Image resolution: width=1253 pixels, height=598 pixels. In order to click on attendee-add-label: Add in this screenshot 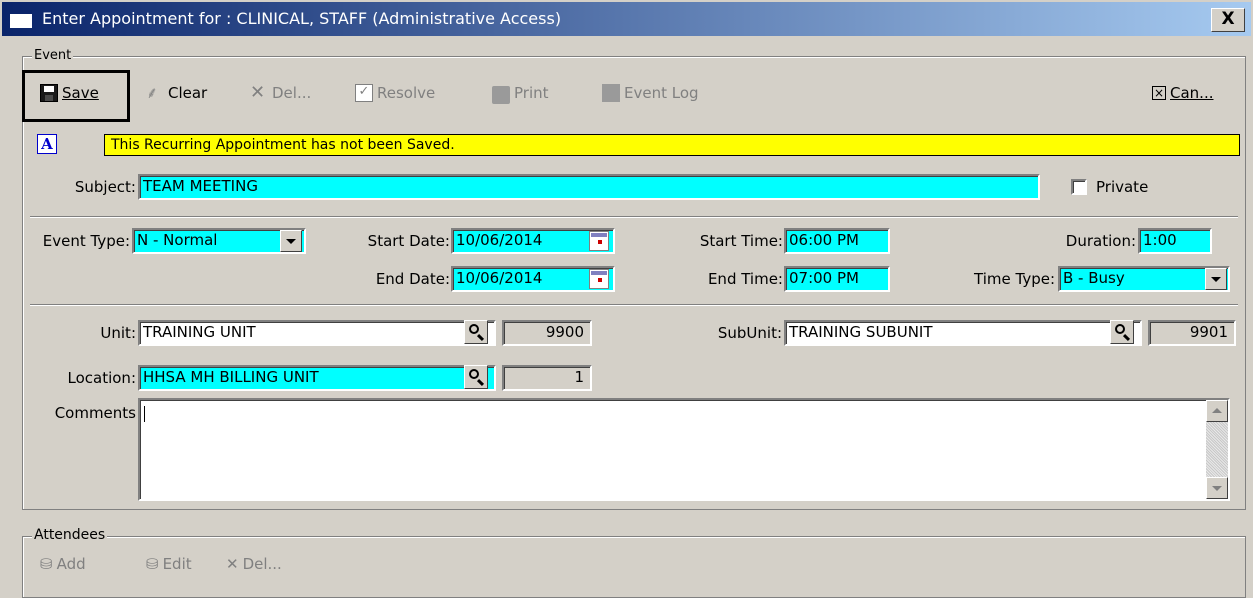, I will do `click(71, 564)`.